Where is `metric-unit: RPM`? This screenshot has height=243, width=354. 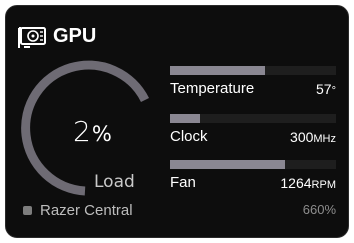
metric-unit: RPM is located at coordinates (323, 185).